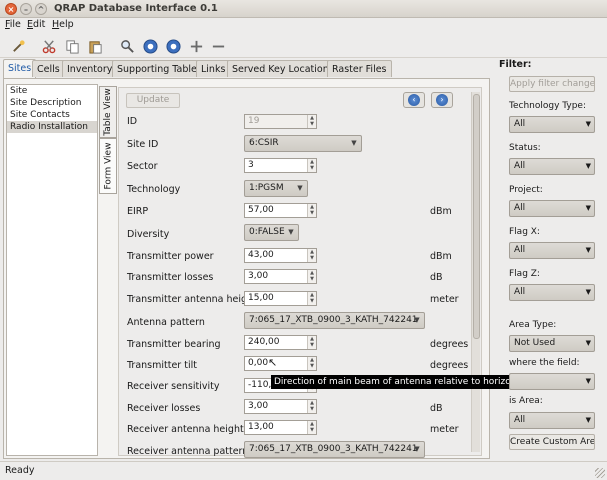 This screenshot has width=607, height=480. Describe the element at coordinates (552, 124) in the screenshot. I see `technology-type-combo: All ▼` at that location.